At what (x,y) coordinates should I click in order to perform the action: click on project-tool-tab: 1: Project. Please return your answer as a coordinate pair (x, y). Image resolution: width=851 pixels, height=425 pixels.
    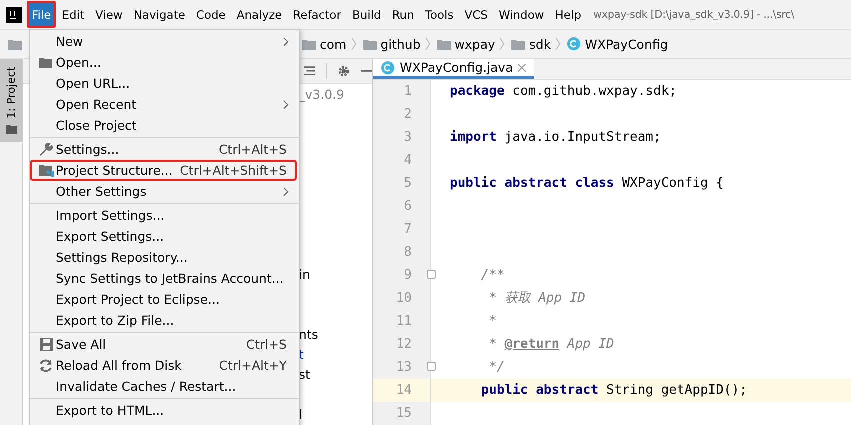
    Looking at the image, I should click on (11, 100).